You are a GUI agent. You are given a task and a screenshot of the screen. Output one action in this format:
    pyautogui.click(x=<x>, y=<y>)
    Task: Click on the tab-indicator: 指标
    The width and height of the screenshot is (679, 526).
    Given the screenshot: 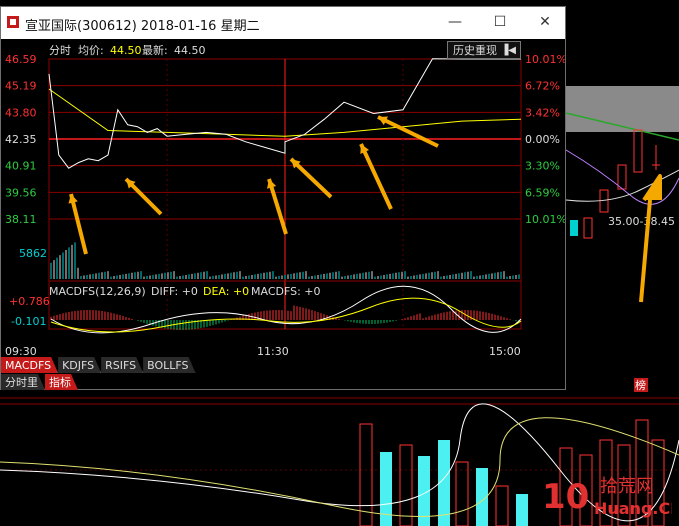 What is the action you would take?
    pyautogui.click(x=61, y=382)
    